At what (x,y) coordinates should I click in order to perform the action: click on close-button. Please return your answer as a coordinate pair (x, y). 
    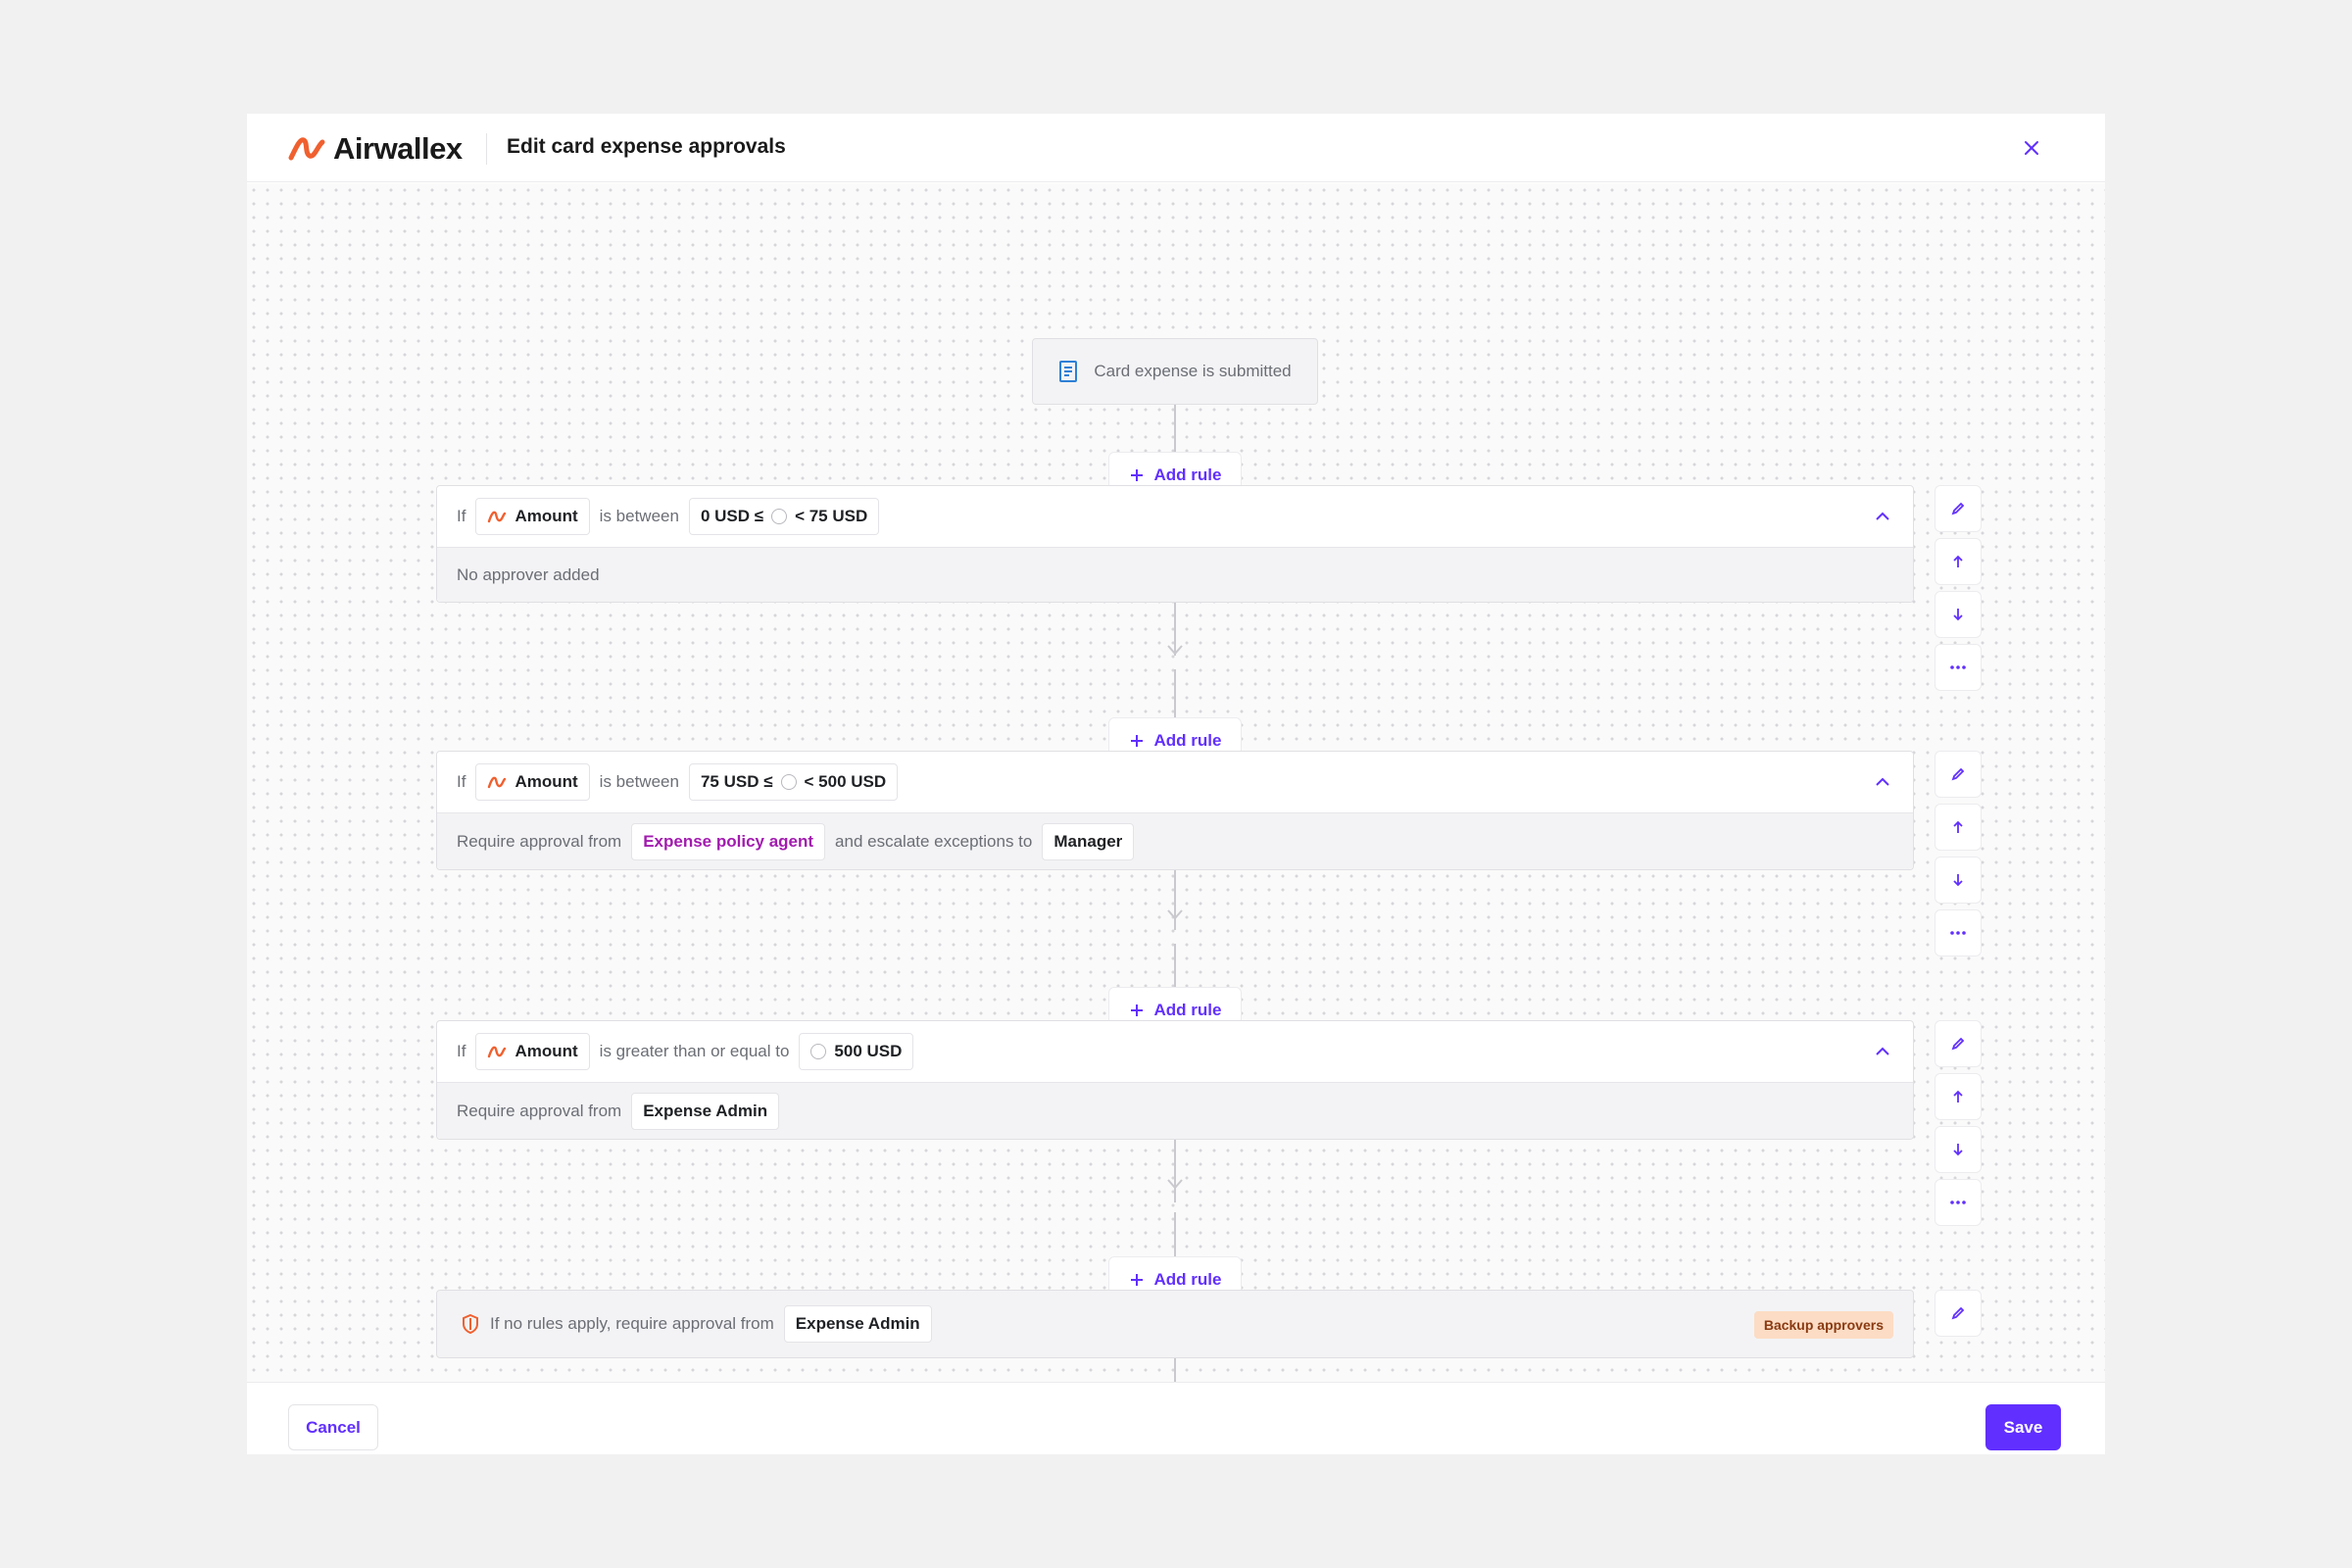
    Looking at the image, I should click on (2031, 148).